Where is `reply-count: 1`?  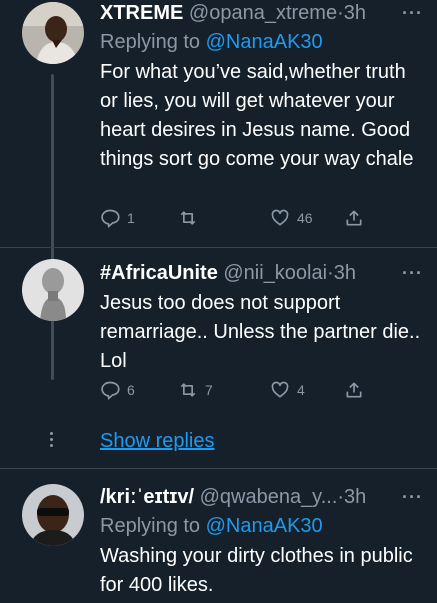
reply-count: 1 is located at coordinates (131, 218).